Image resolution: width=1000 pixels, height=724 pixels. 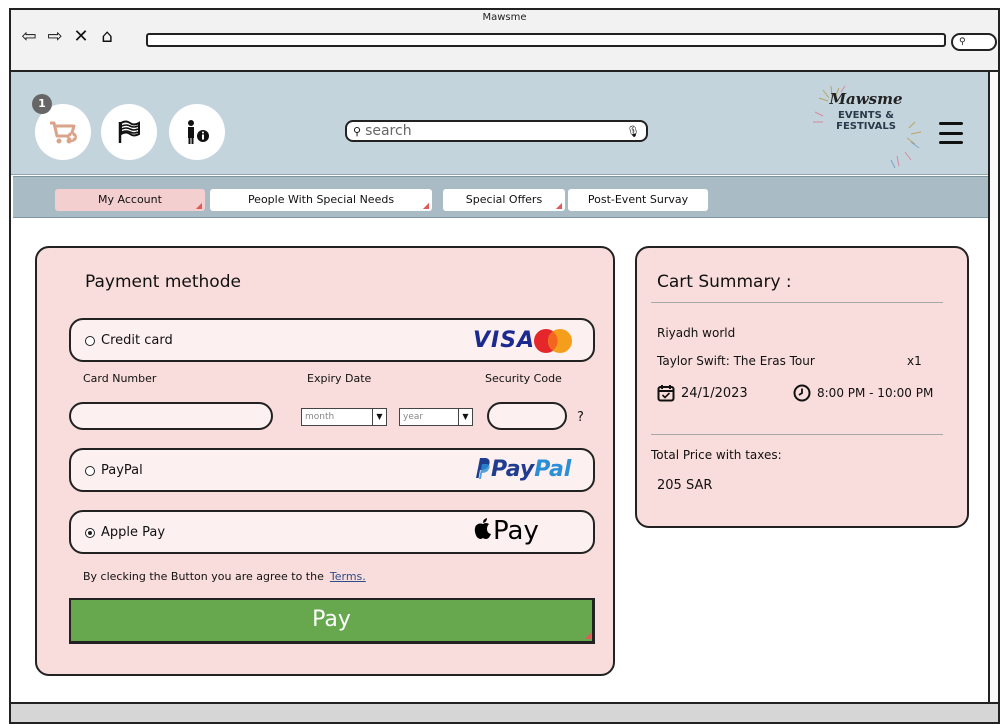 I want to click on total-price-value: 205 SAR, so click(x=685, y=485).